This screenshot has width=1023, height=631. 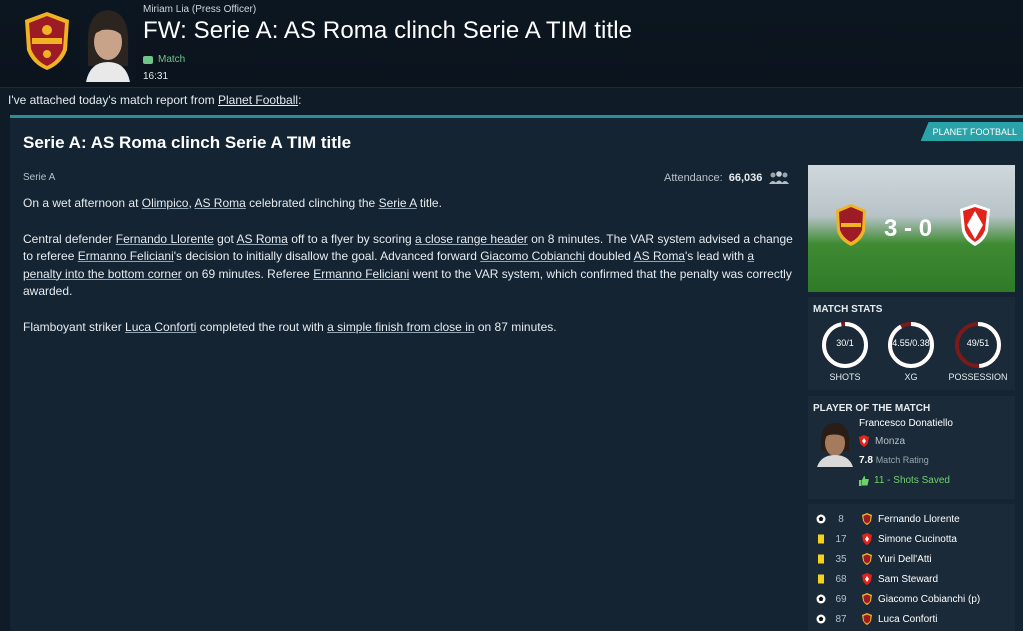 What do you see at coordinates (890, 441) in the screenshot?
I see `potm-team-name: Monza` at bounding box center [890, 441].